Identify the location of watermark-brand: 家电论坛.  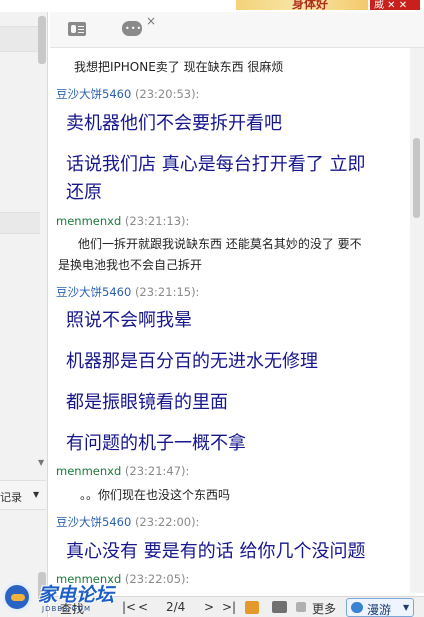
(76, 595).